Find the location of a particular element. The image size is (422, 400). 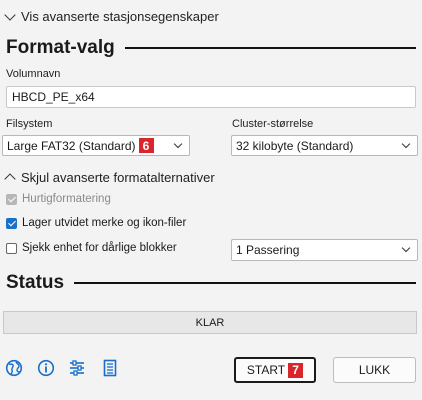

filesystem-caption: Filsystem is located at coordinates (29, 124).